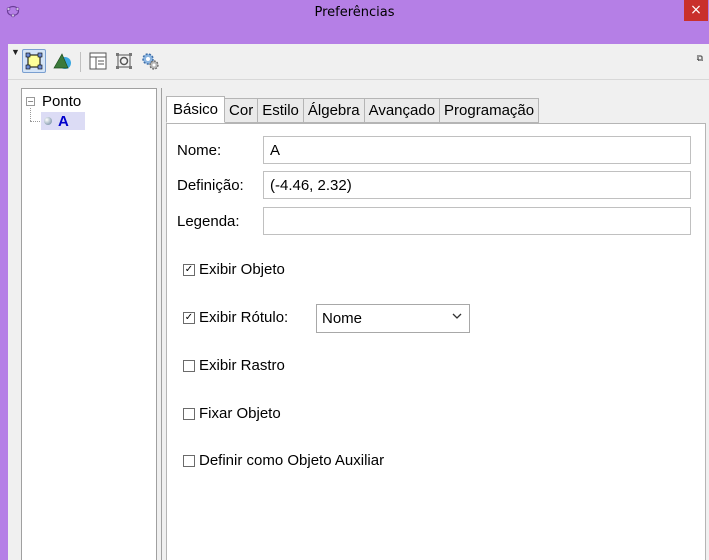 Image resolution: width=709 pixels, height=560 pixels. I want to click on definicao-label: Definição:, so click(210, 185).